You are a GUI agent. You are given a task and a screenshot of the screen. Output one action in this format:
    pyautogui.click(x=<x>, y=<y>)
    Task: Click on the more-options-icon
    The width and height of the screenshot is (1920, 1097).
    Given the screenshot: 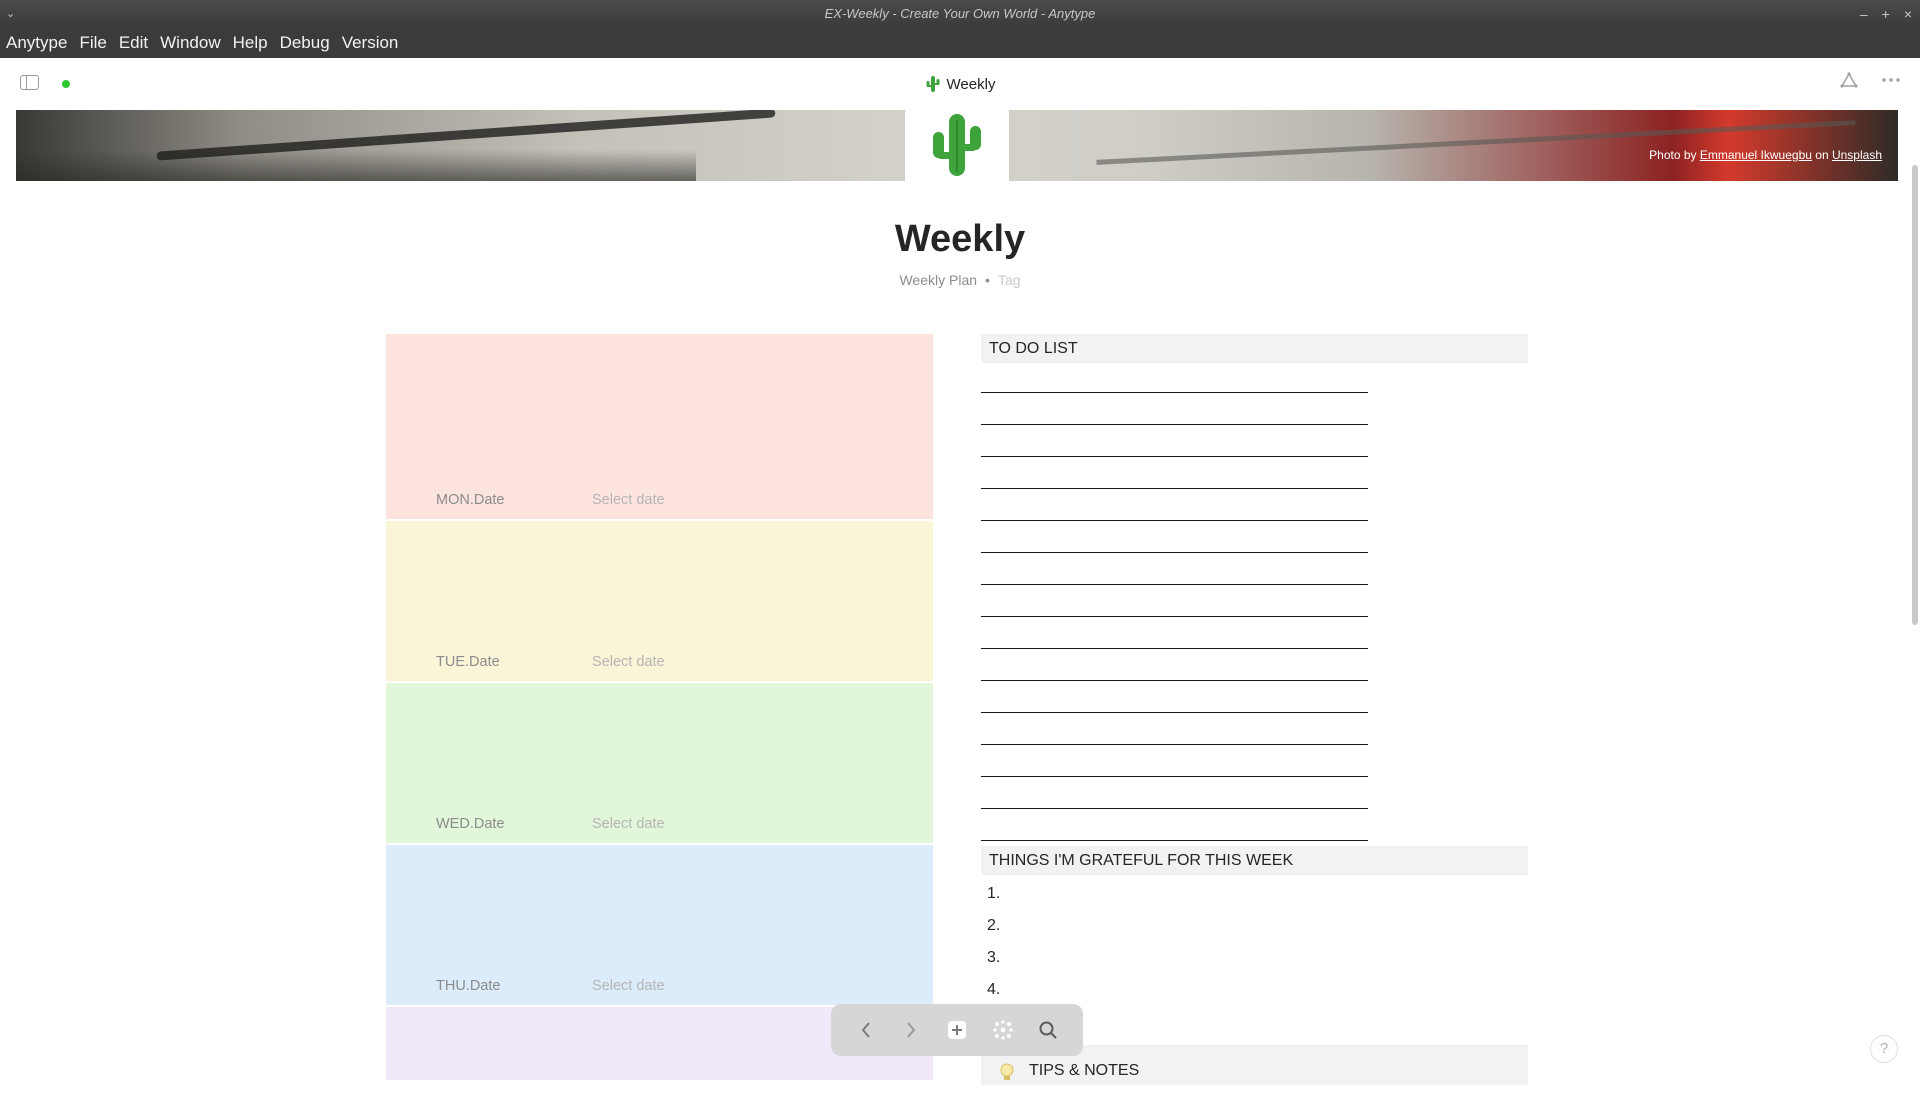 What is the action you would take?
    pyautogui.click(x=1891, y=80)
    